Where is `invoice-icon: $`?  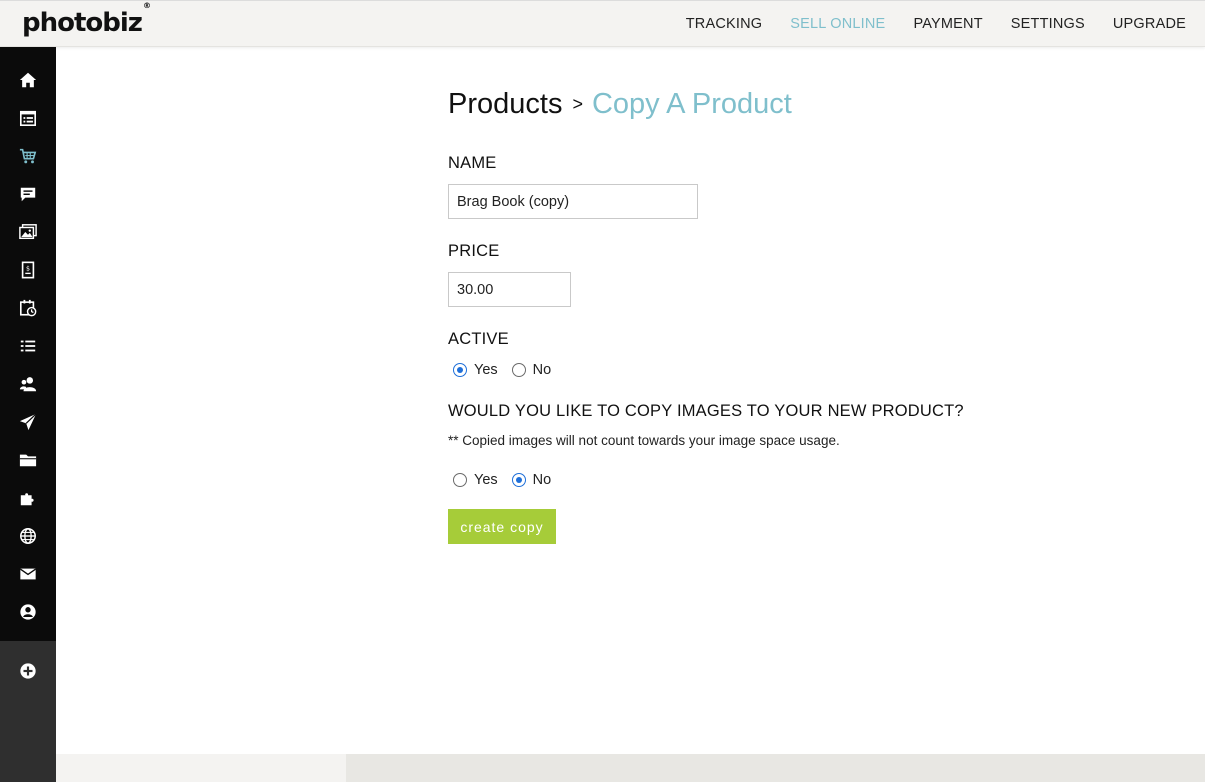
invoice-icon: $ is located at coordinates (28, 270).